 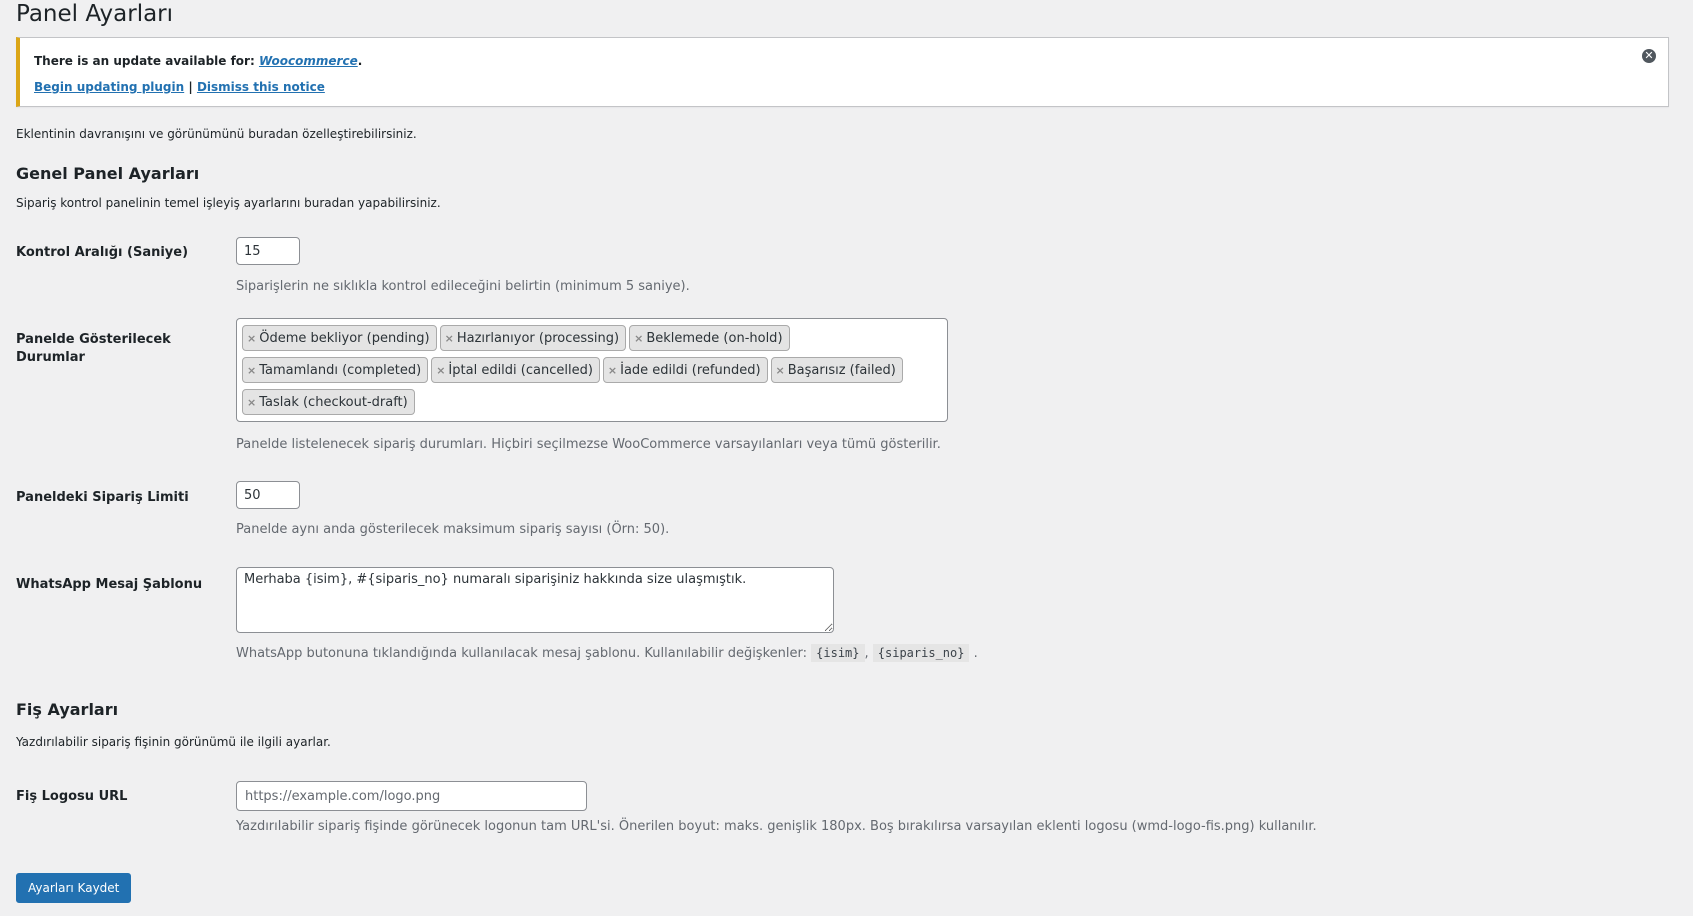 I want to click on status-chip: × Başarısız (failed), so click(x=836, y=370).